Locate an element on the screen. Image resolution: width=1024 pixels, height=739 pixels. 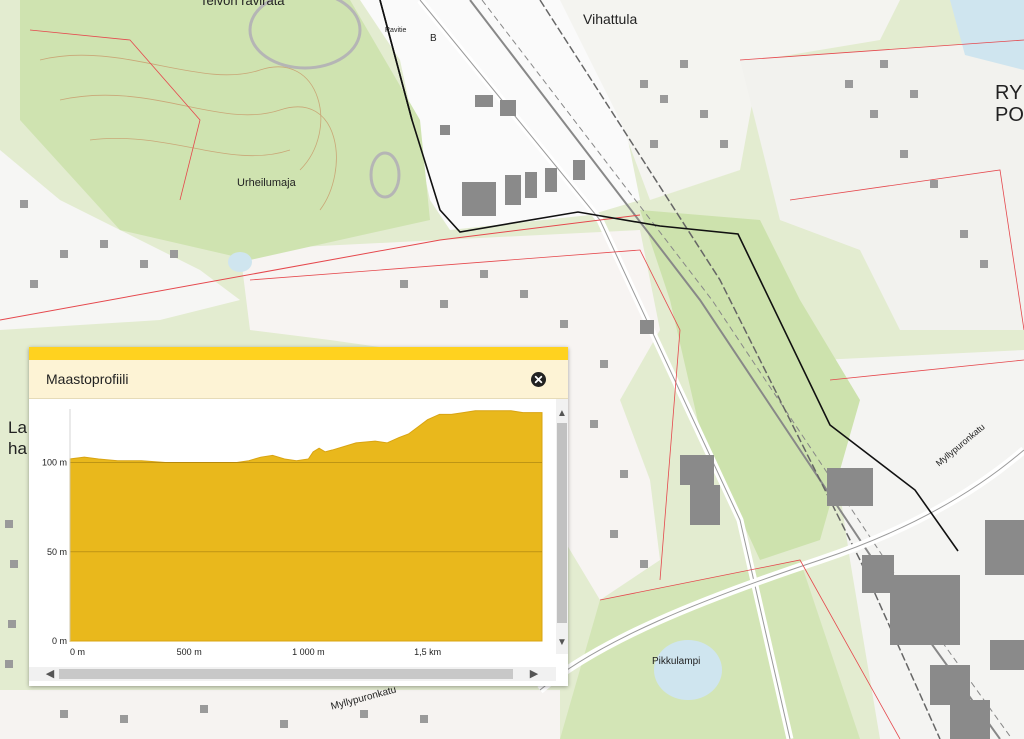
map-label-ry: RY is located at coordinates (1009, 93).